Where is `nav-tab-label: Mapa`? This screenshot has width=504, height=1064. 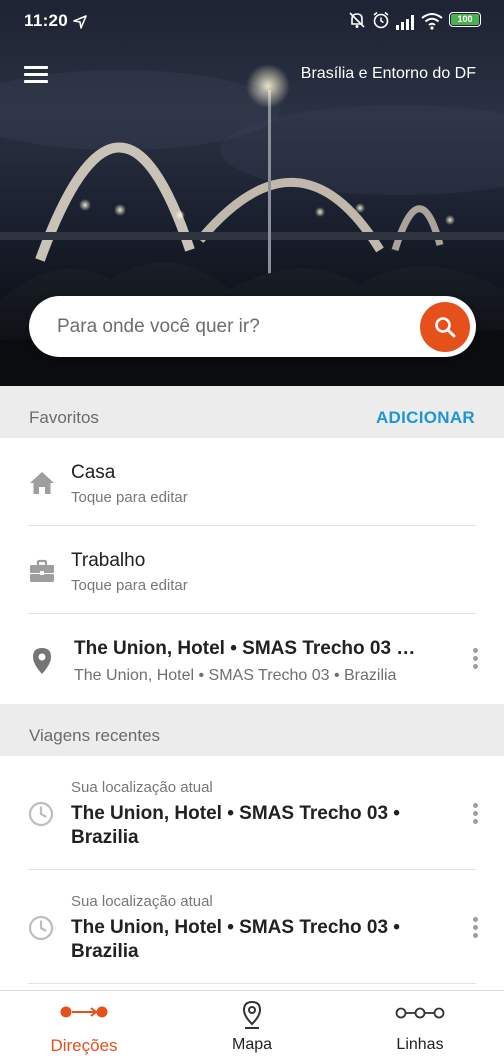
nav-tab-label: Mapa is located at coordinates (252, 1044).